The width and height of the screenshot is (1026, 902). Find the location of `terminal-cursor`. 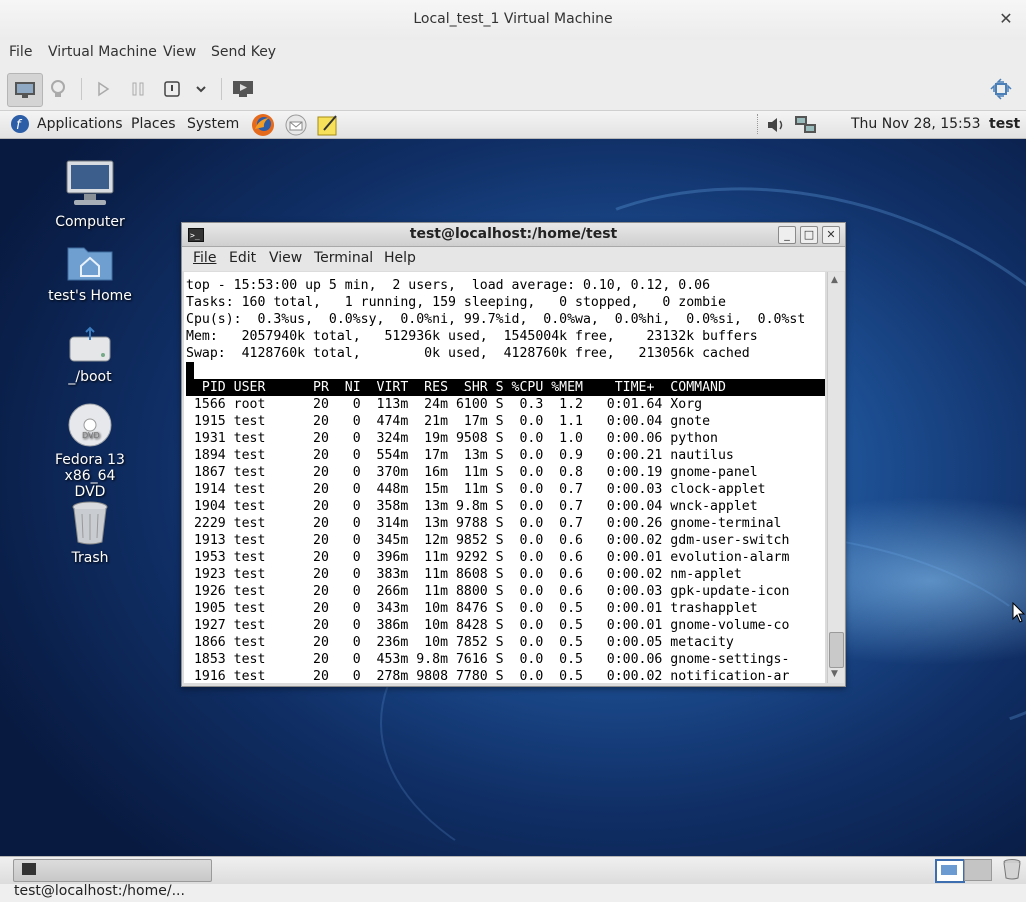

terminal-cursor is located at coordinates (190, 370).